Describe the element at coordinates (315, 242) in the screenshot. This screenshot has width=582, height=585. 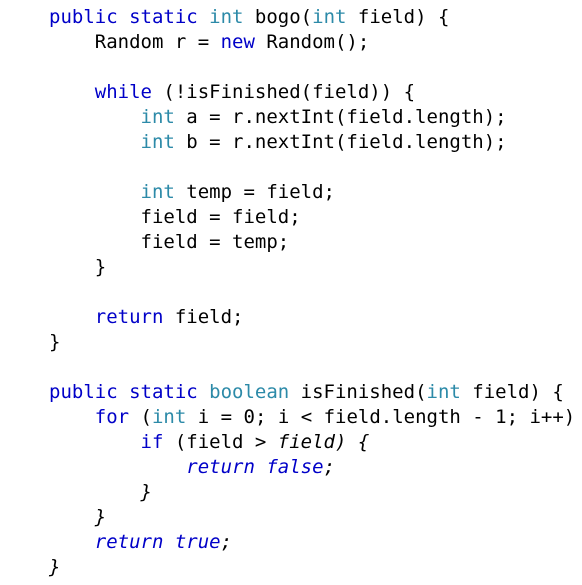
I see `code-line: field = temp;` at that location.